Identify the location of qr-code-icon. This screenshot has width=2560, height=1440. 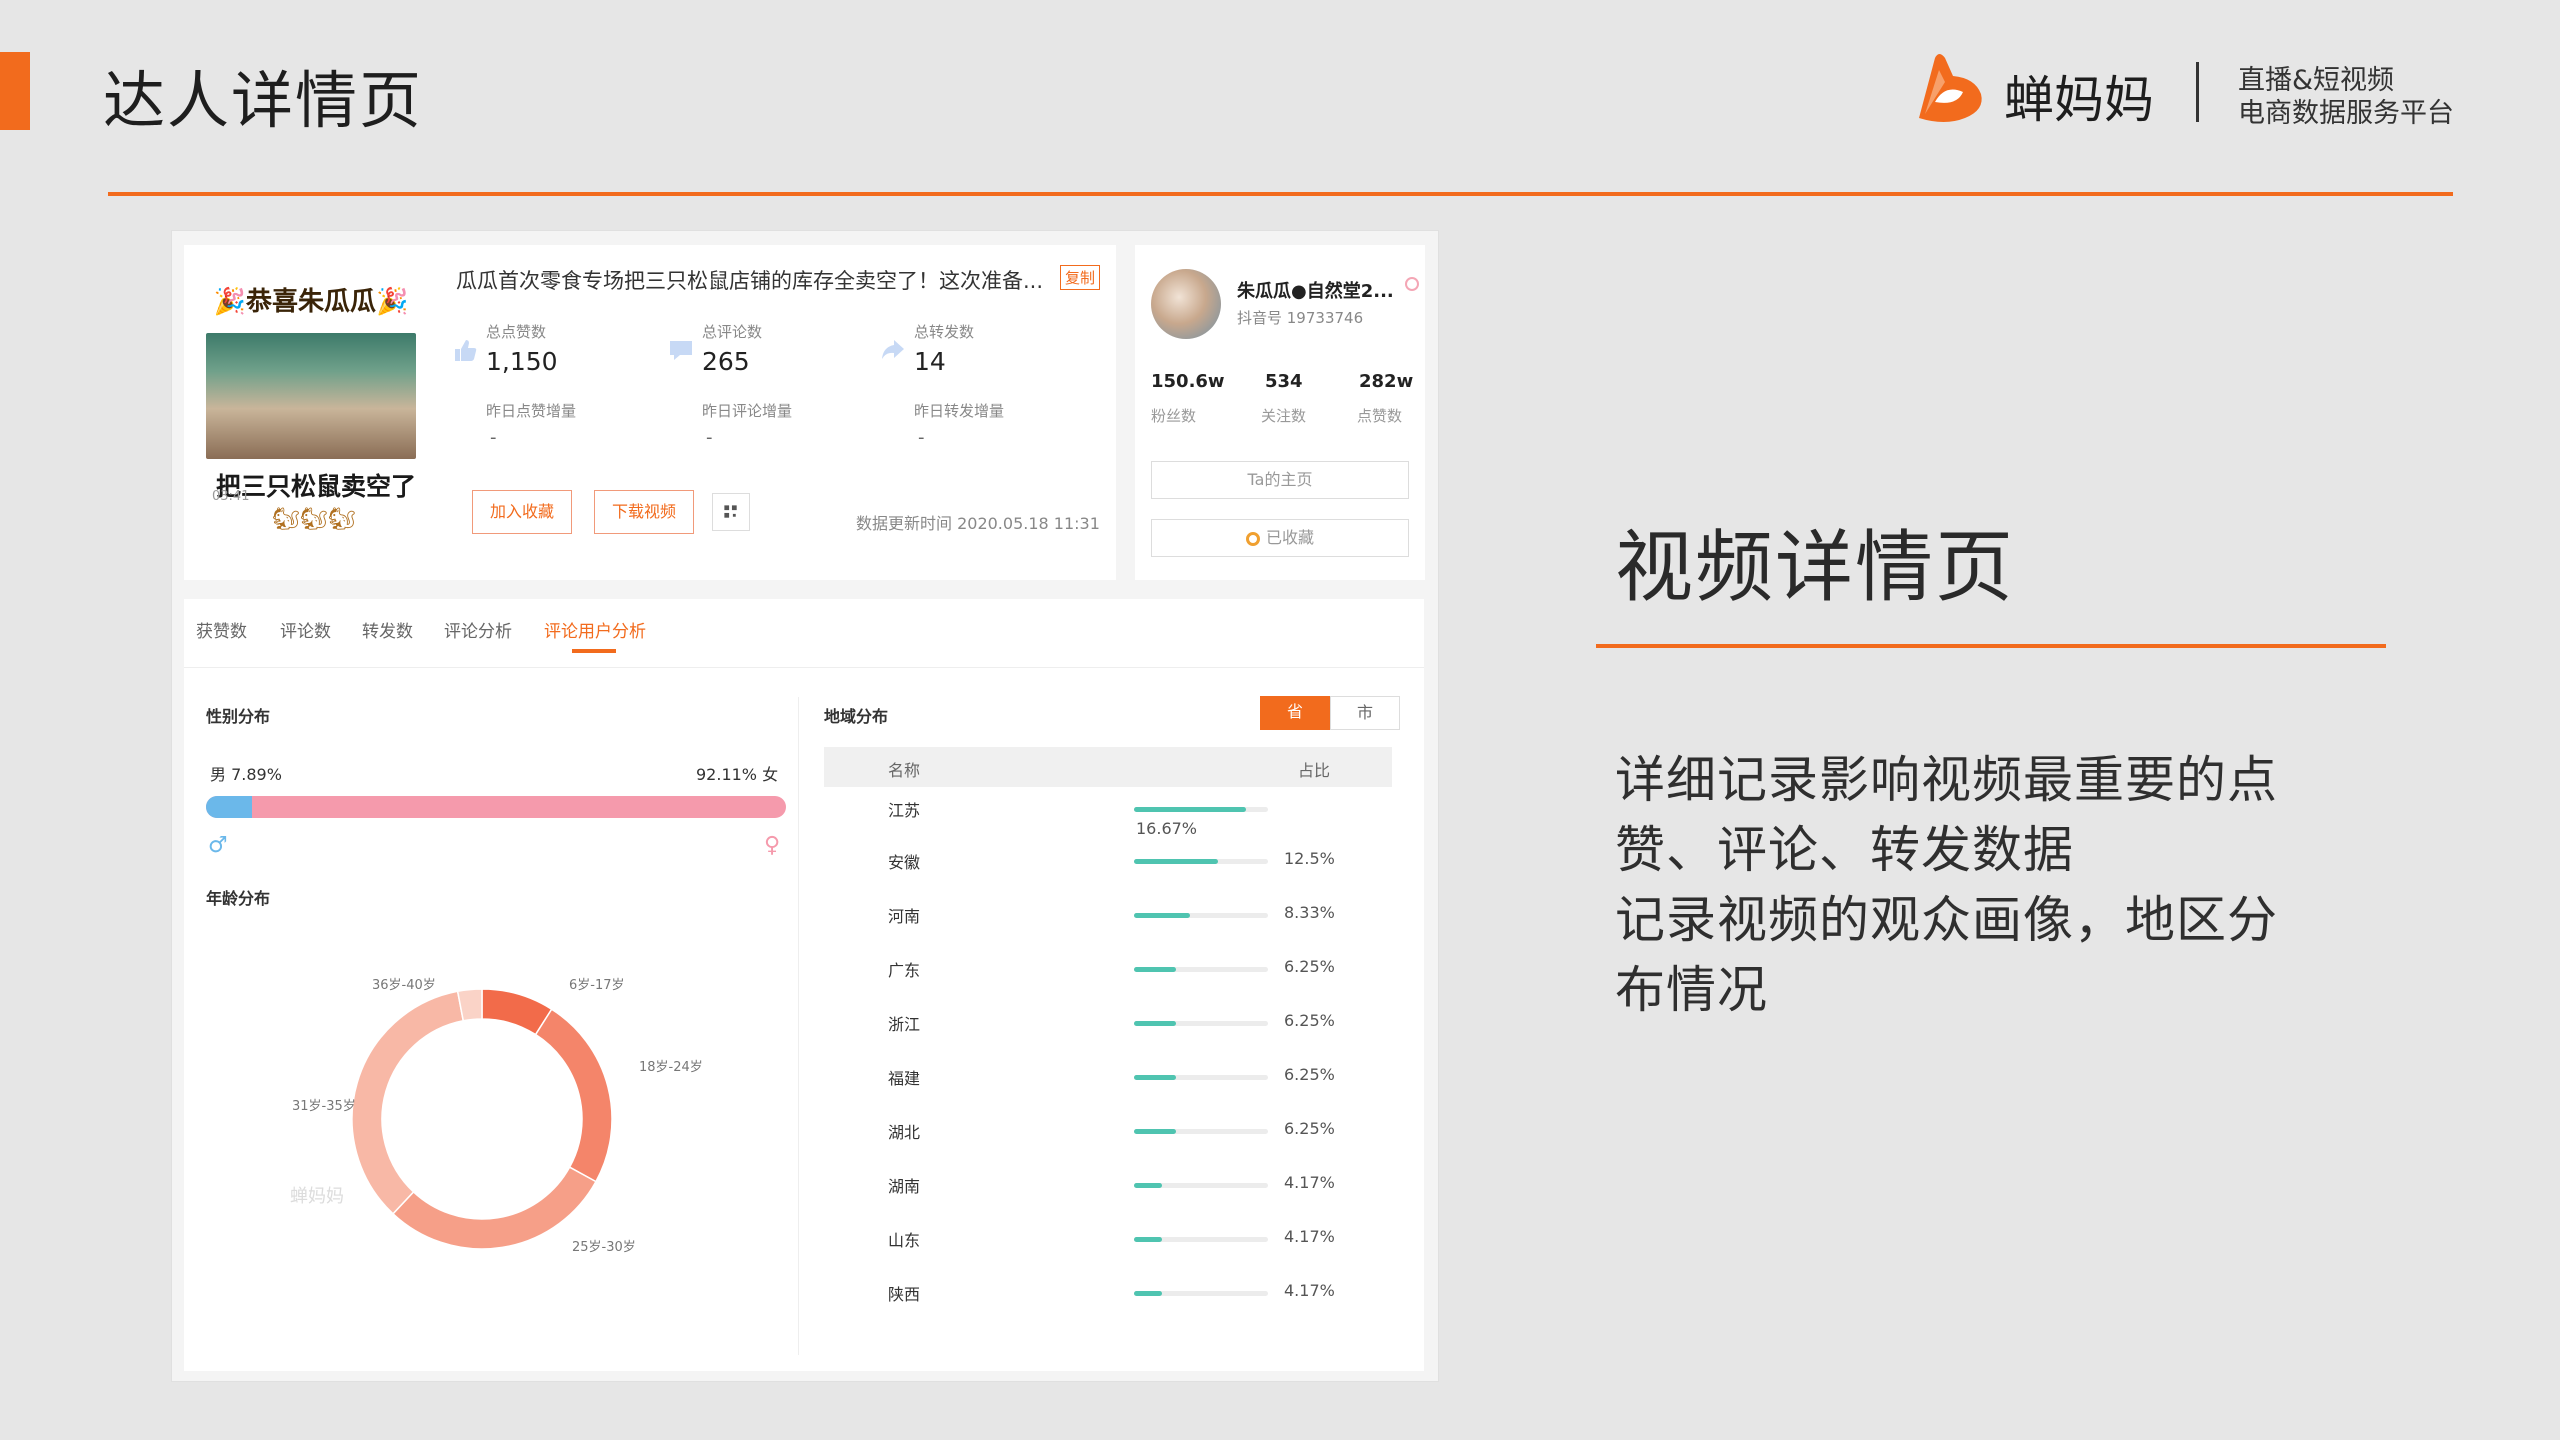
(730, 511).